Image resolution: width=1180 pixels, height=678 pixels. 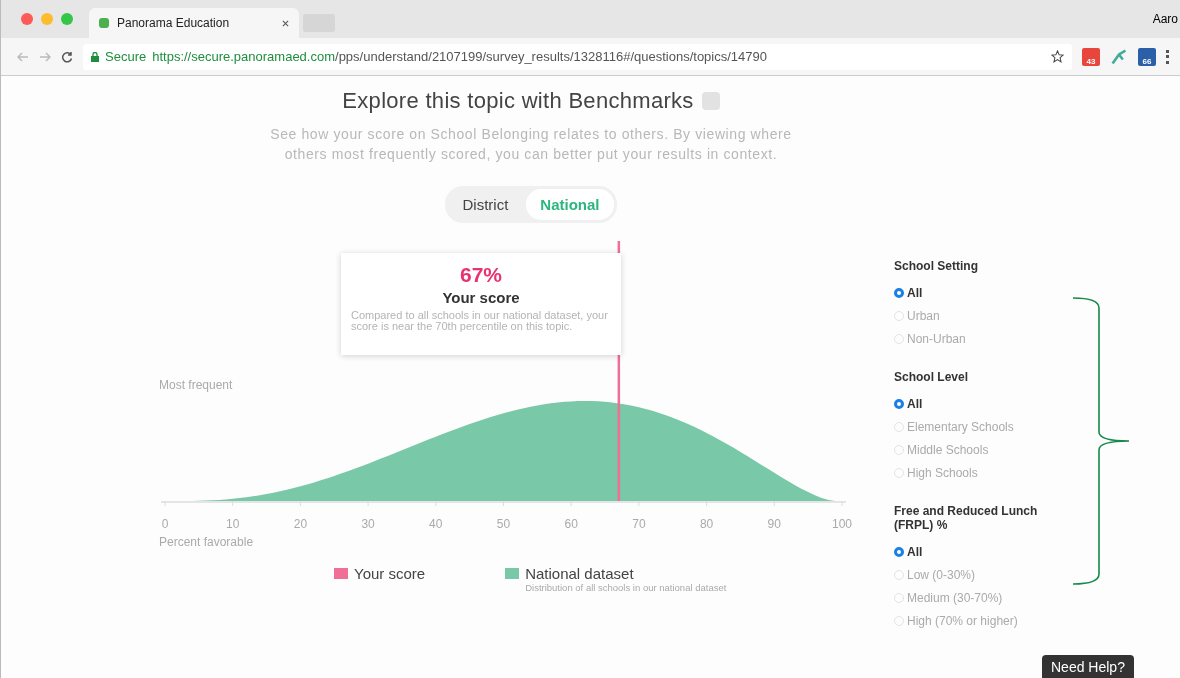 What do you see at coordinates (936, 266) in the screenshot?
I see `filter-heading: School Setting` at bounding box center [936, 266].